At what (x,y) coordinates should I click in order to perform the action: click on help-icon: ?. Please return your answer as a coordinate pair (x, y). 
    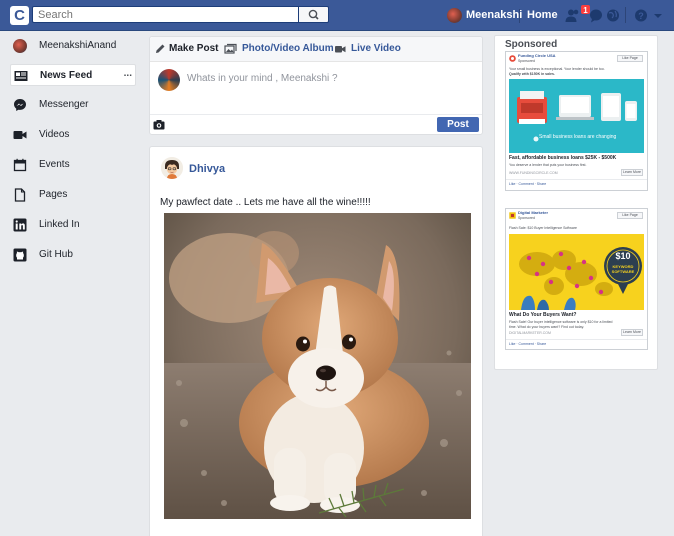
    Looking at the image, I should click on (641, 15).